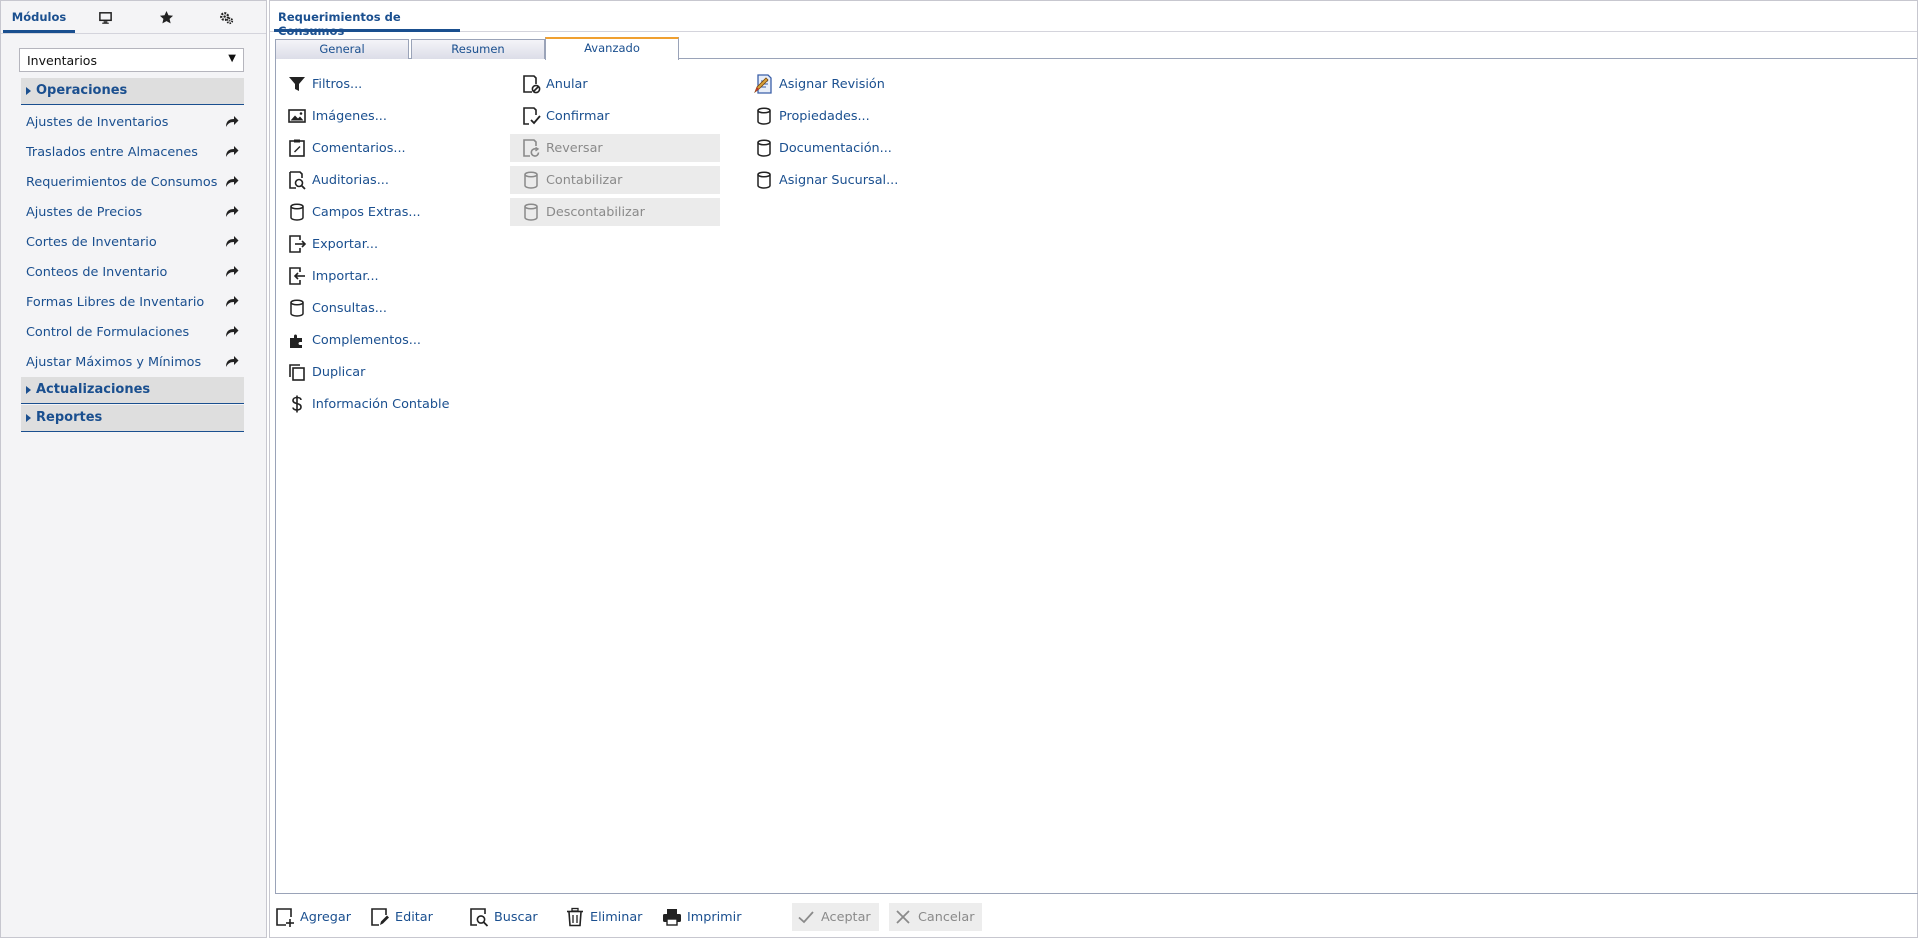 This screenshot has width=1918, height=940. What do you see at coordinates (97, 272) in the screenshot?
I see `menu-item-label: Conteos de Inventario` at bounding box center [97, 272].